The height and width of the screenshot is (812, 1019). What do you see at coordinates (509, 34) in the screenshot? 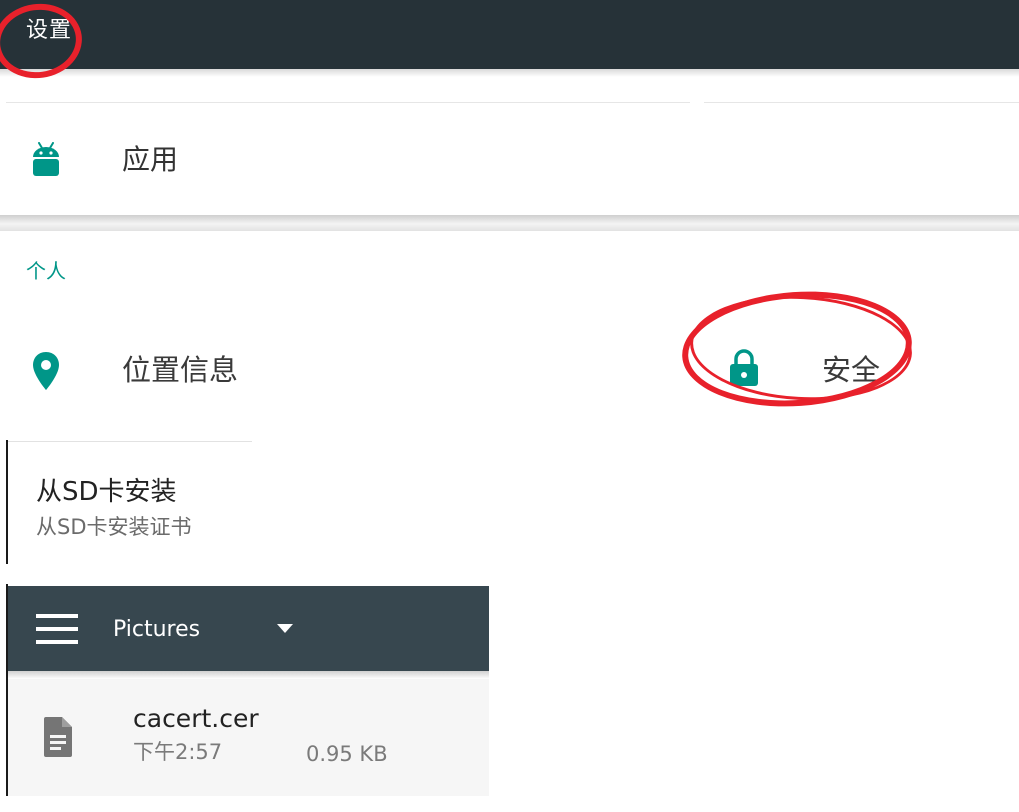
I see `settings-app-bar` at bounding box center [509, 34].